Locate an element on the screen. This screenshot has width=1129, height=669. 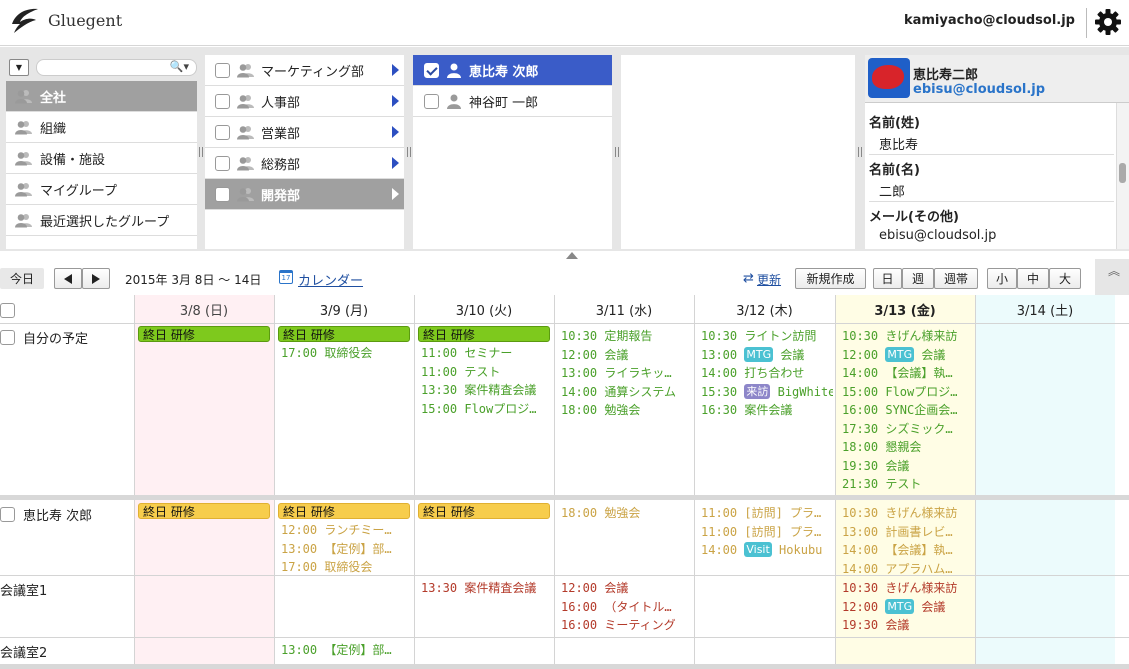
today-button: 今日 is located at coordinates (22, 278).